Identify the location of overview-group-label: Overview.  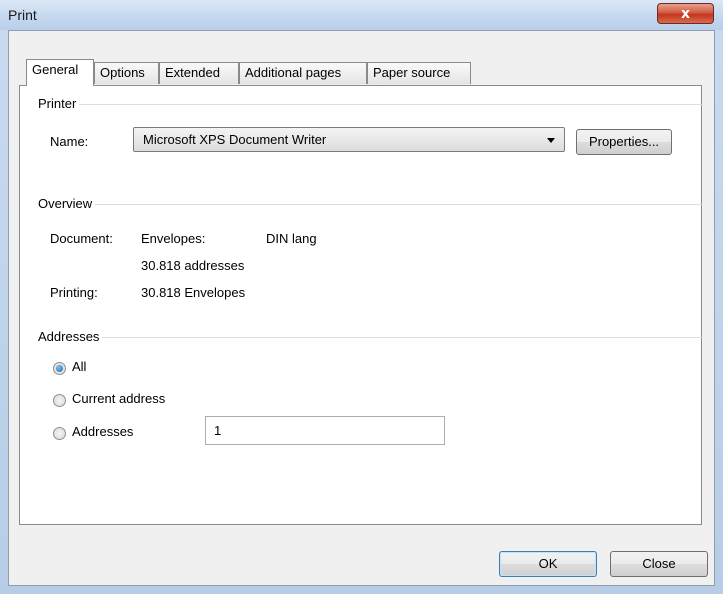
(67, 203).